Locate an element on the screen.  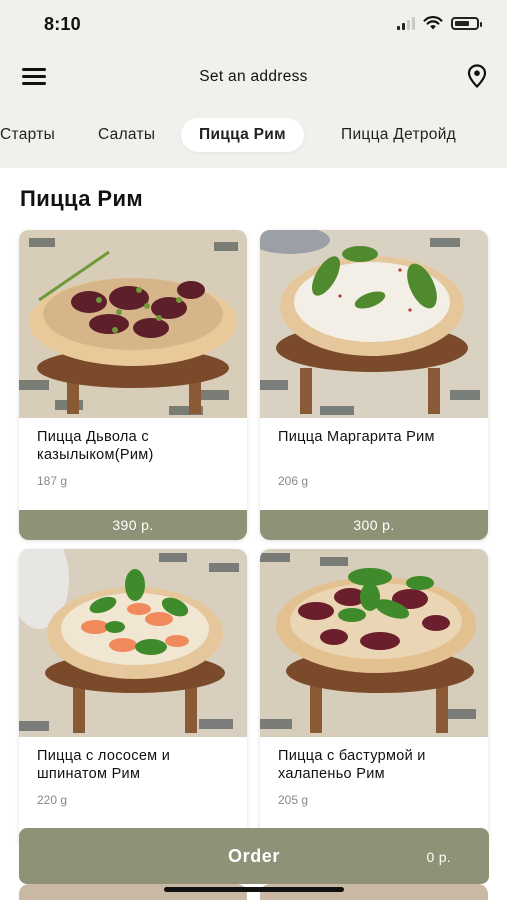
map-pin-icon is located at coordinates (477, 76).